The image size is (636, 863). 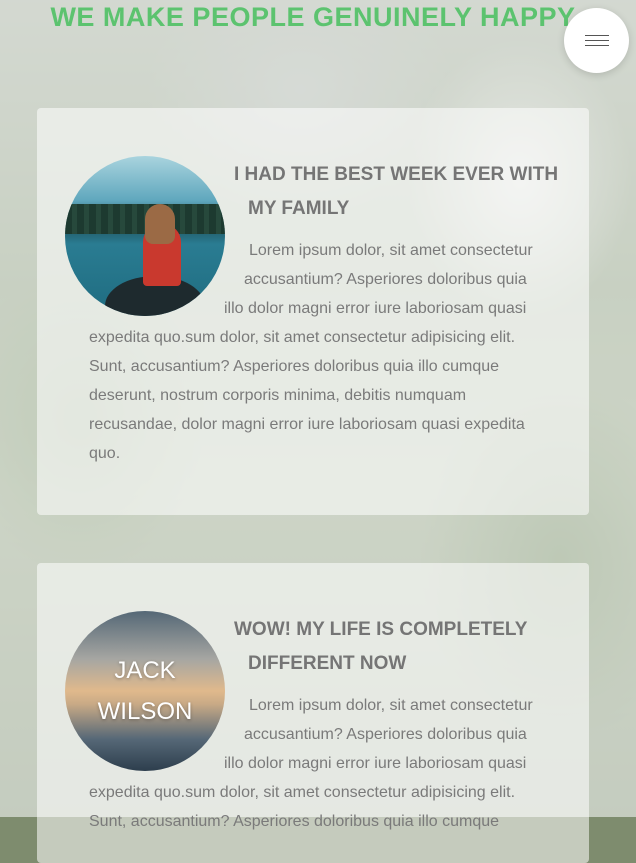 I want to click on testimonial-title: I HAD THE BEST WEEK EVER WITH MY FAMILY, so click(x=399, y=192).